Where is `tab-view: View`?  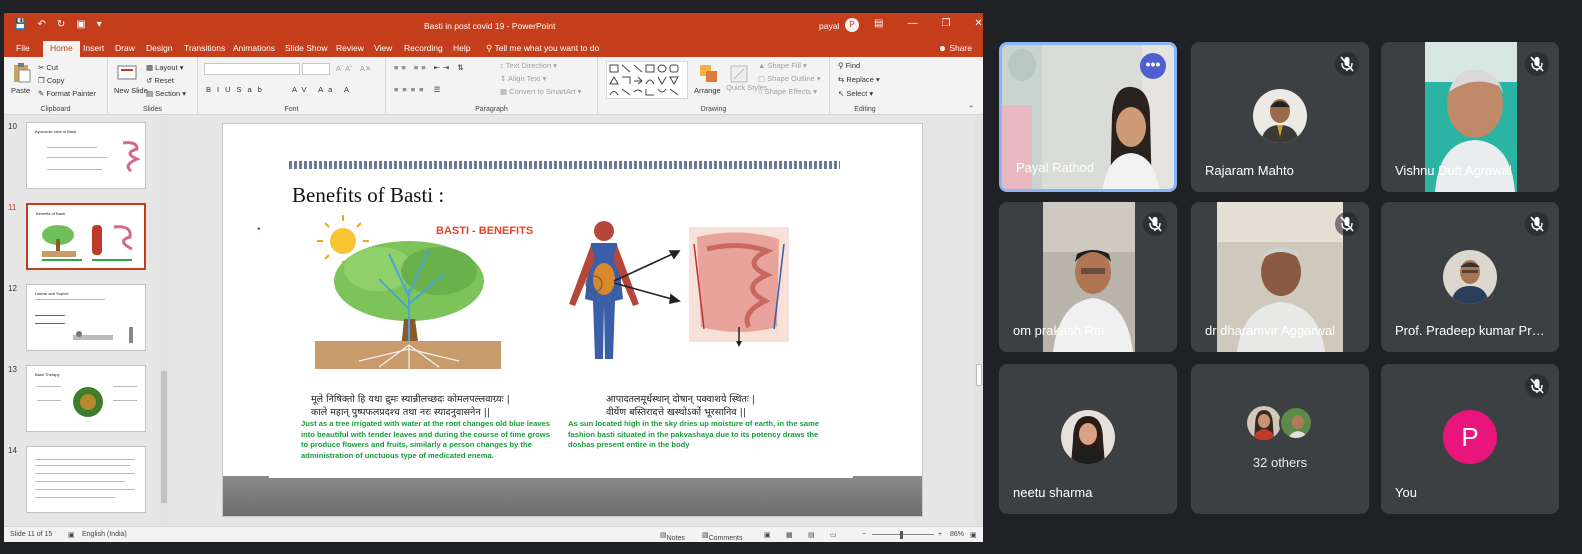 tab-view: View is located at coordinates (383, 48).